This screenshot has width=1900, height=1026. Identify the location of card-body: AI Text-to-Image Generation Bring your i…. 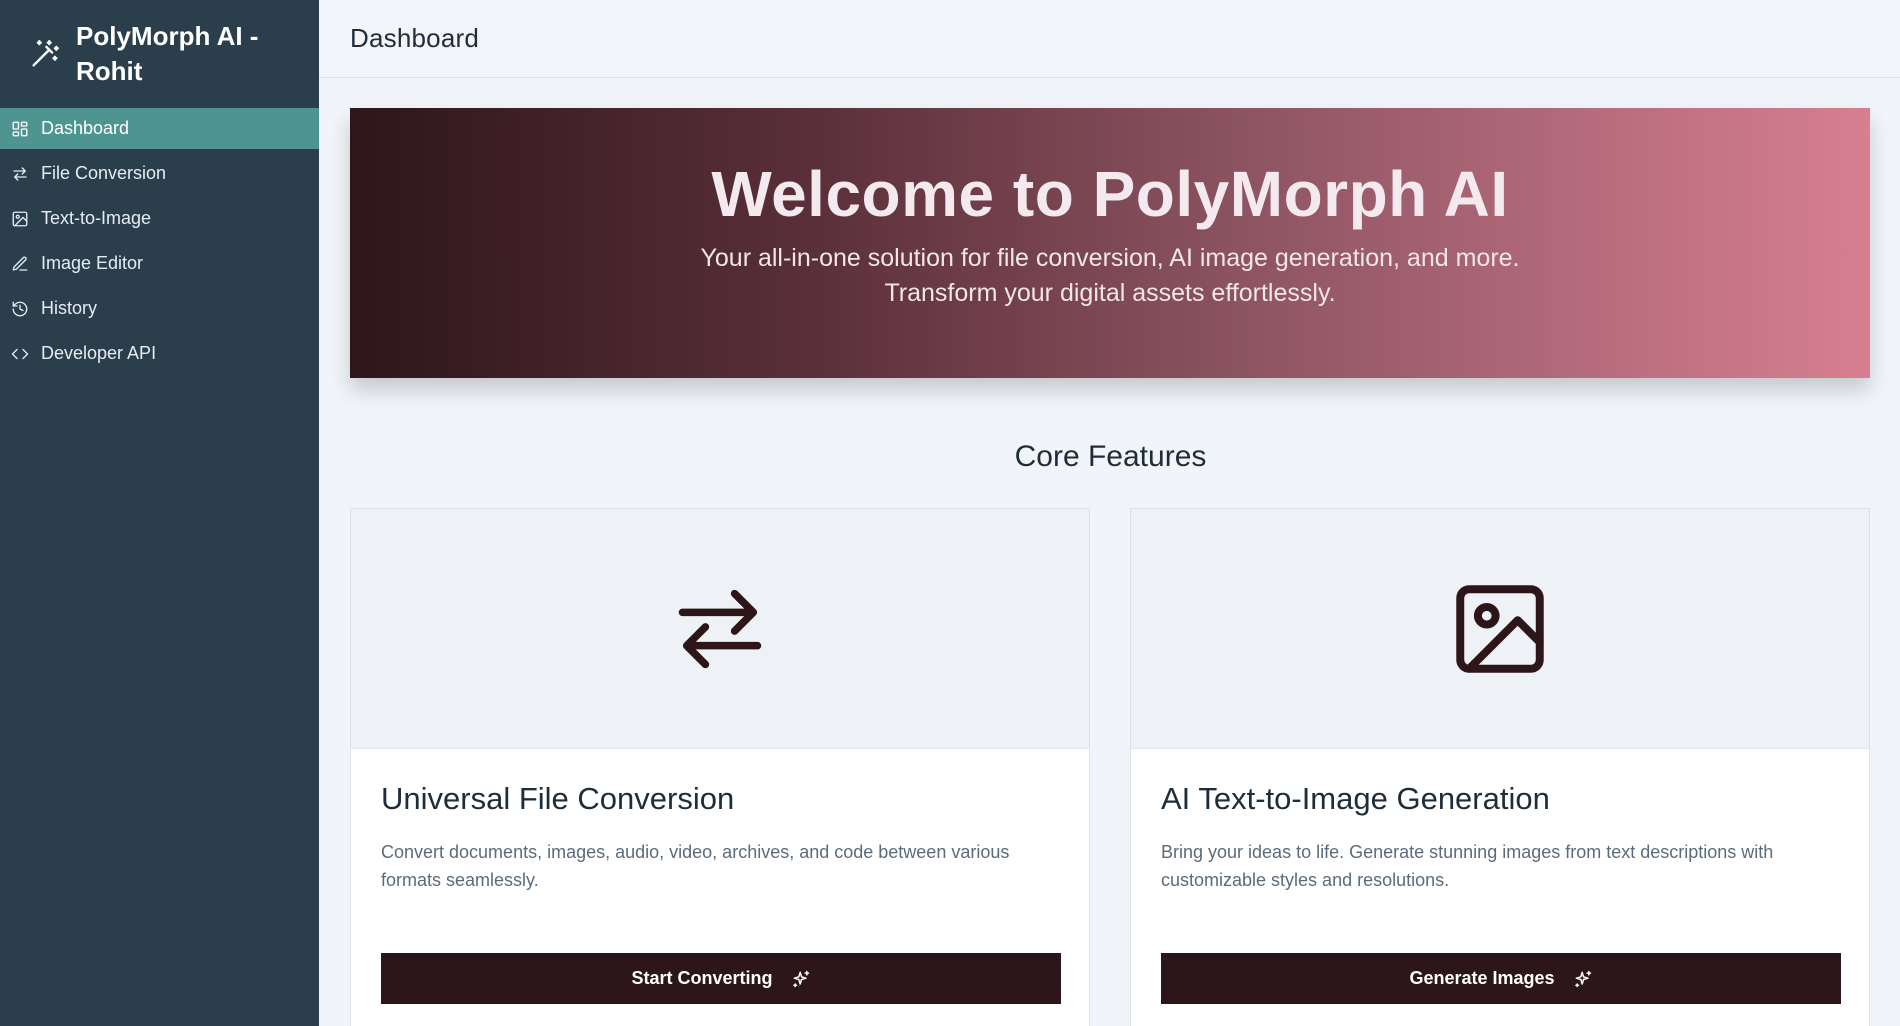
(1500, 876).